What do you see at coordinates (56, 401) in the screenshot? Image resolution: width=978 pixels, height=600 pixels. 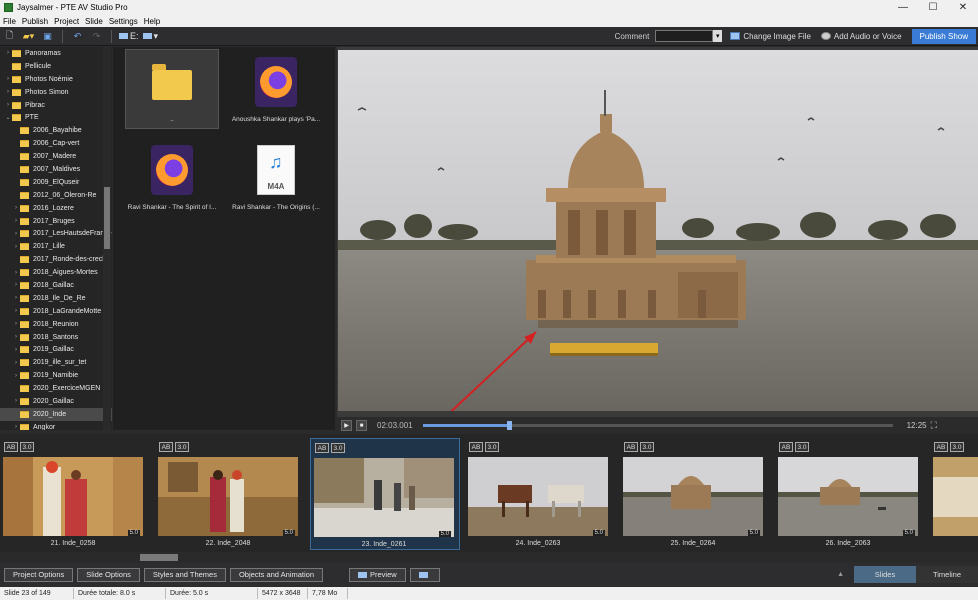 I see `tree-item: › 2020_Gaillac` at bounding box center [56, 401].